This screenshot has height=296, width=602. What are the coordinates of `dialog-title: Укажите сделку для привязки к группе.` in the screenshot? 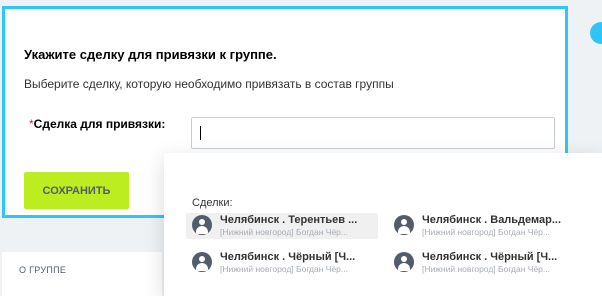 It's located at (150, 54).